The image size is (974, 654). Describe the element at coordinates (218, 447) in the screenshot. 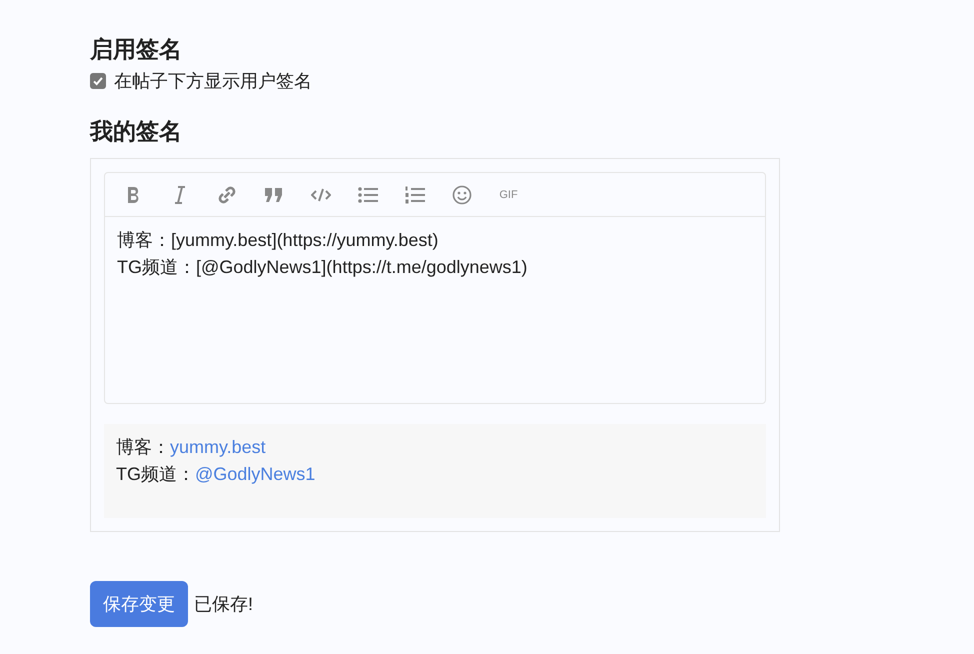

I see `preview-link: yummy.best` at that location.